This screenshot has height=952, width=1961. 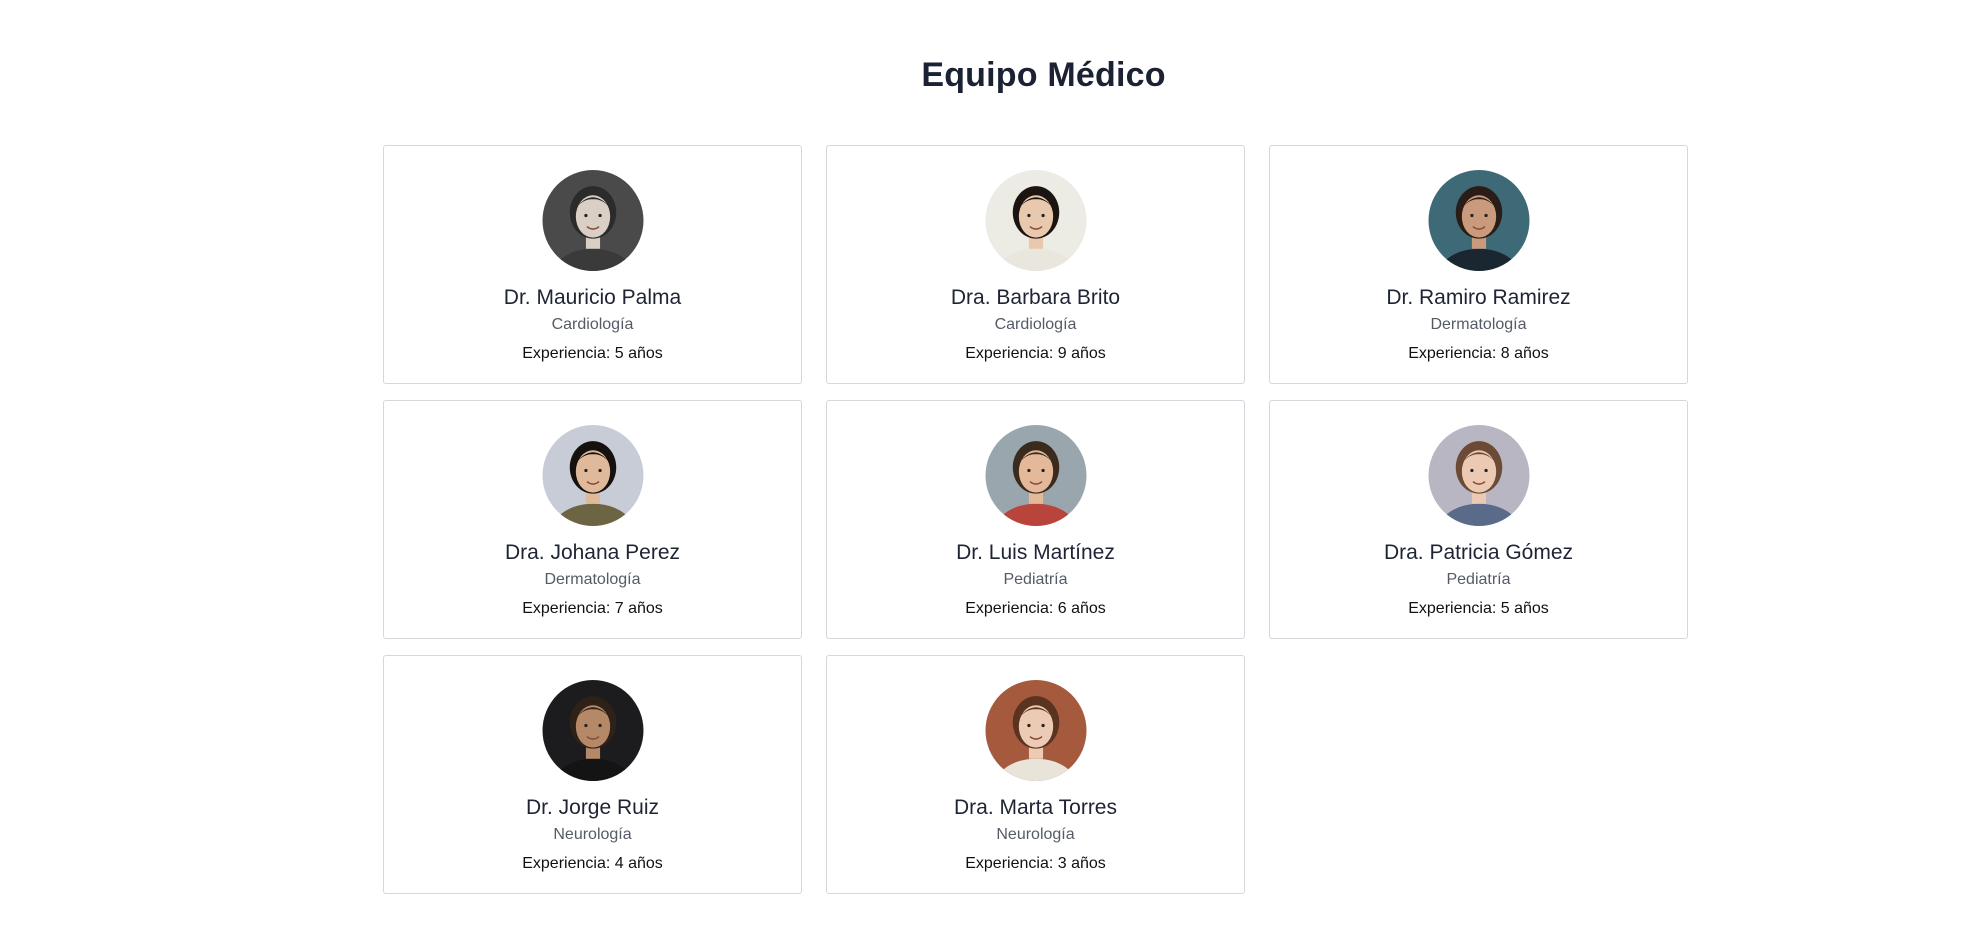 I want to click on doctor-photo-barbara-brito, so click(x=1035, y=220).